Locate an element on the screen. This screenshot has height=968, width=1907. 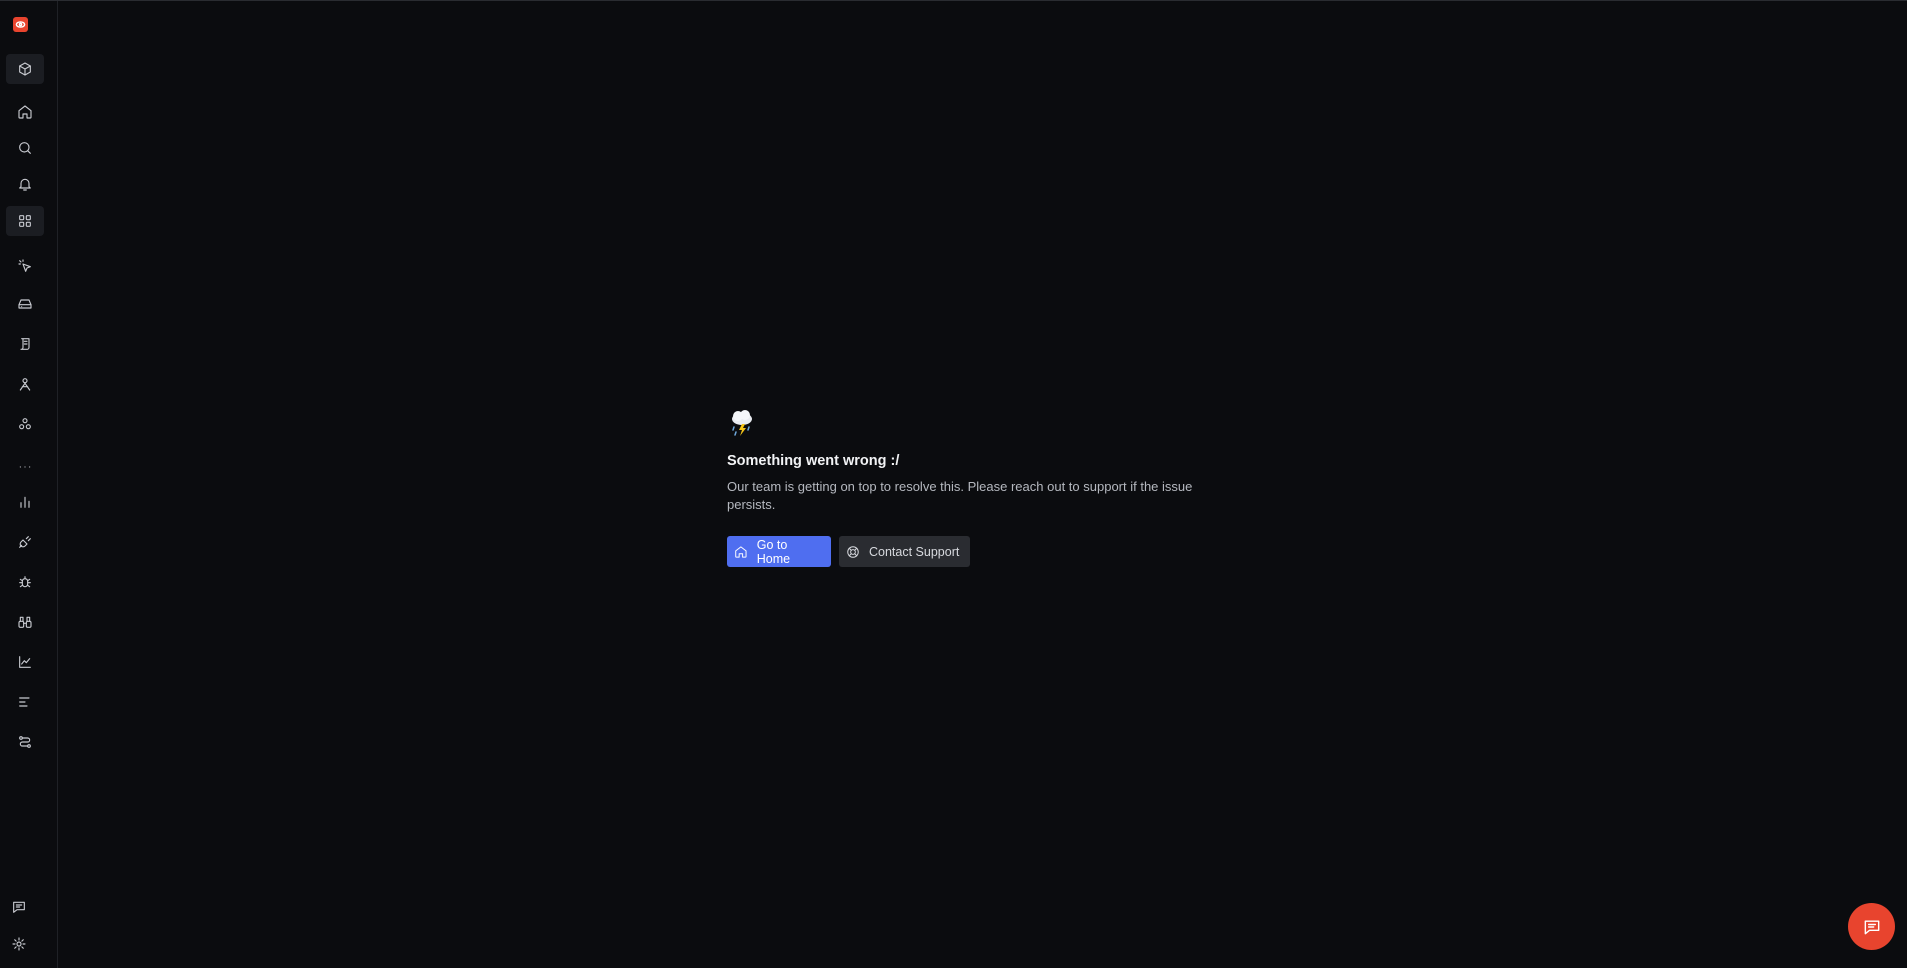
scroll-icon is located at coordinates (25, 344).